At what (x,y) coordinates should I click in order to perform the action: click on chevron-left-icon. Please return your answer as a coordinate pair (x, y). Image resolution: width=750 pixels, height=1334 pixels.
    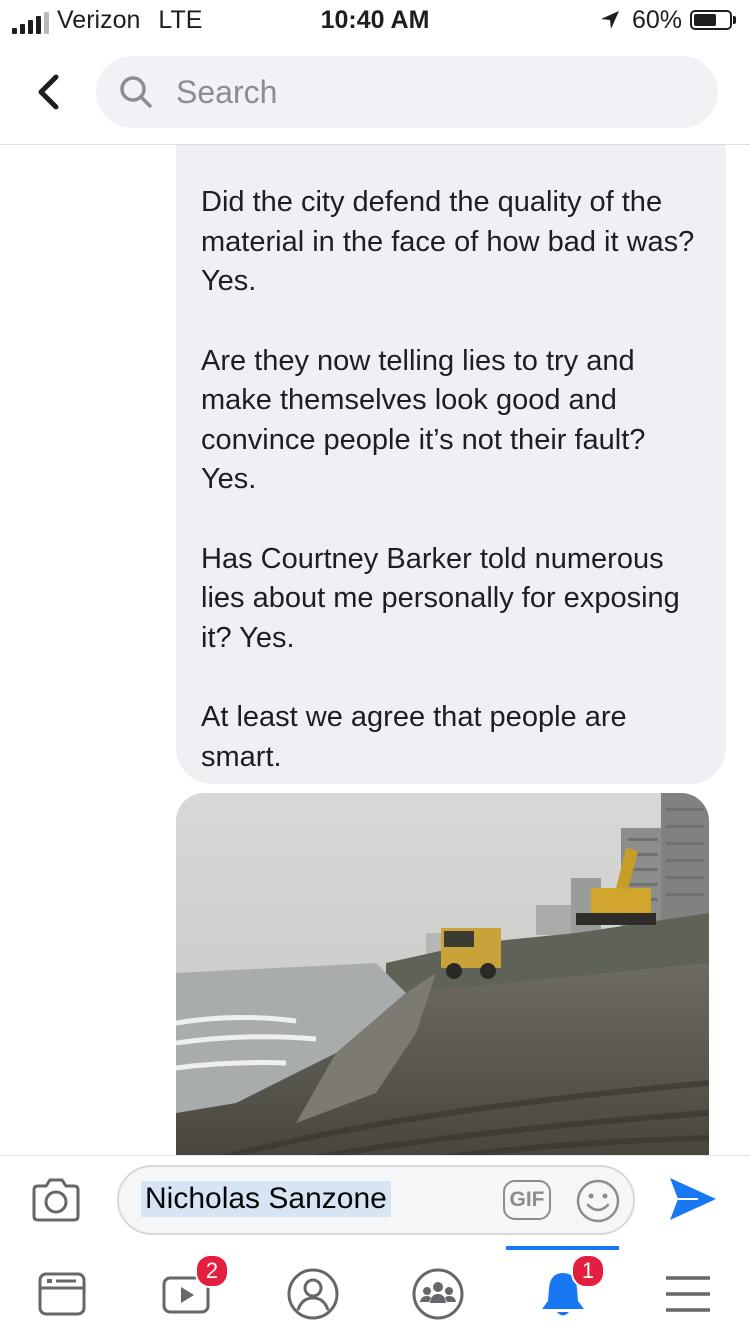
    Looking at the image, I should click on (48, 92).